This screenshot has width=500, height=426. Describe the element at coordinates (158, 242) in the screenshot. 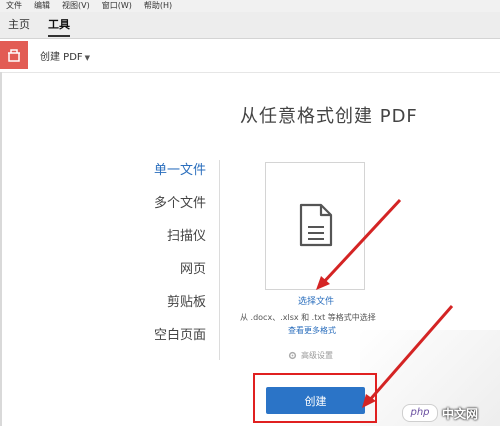

I see `option-scanner: 扫描仪` at that location.